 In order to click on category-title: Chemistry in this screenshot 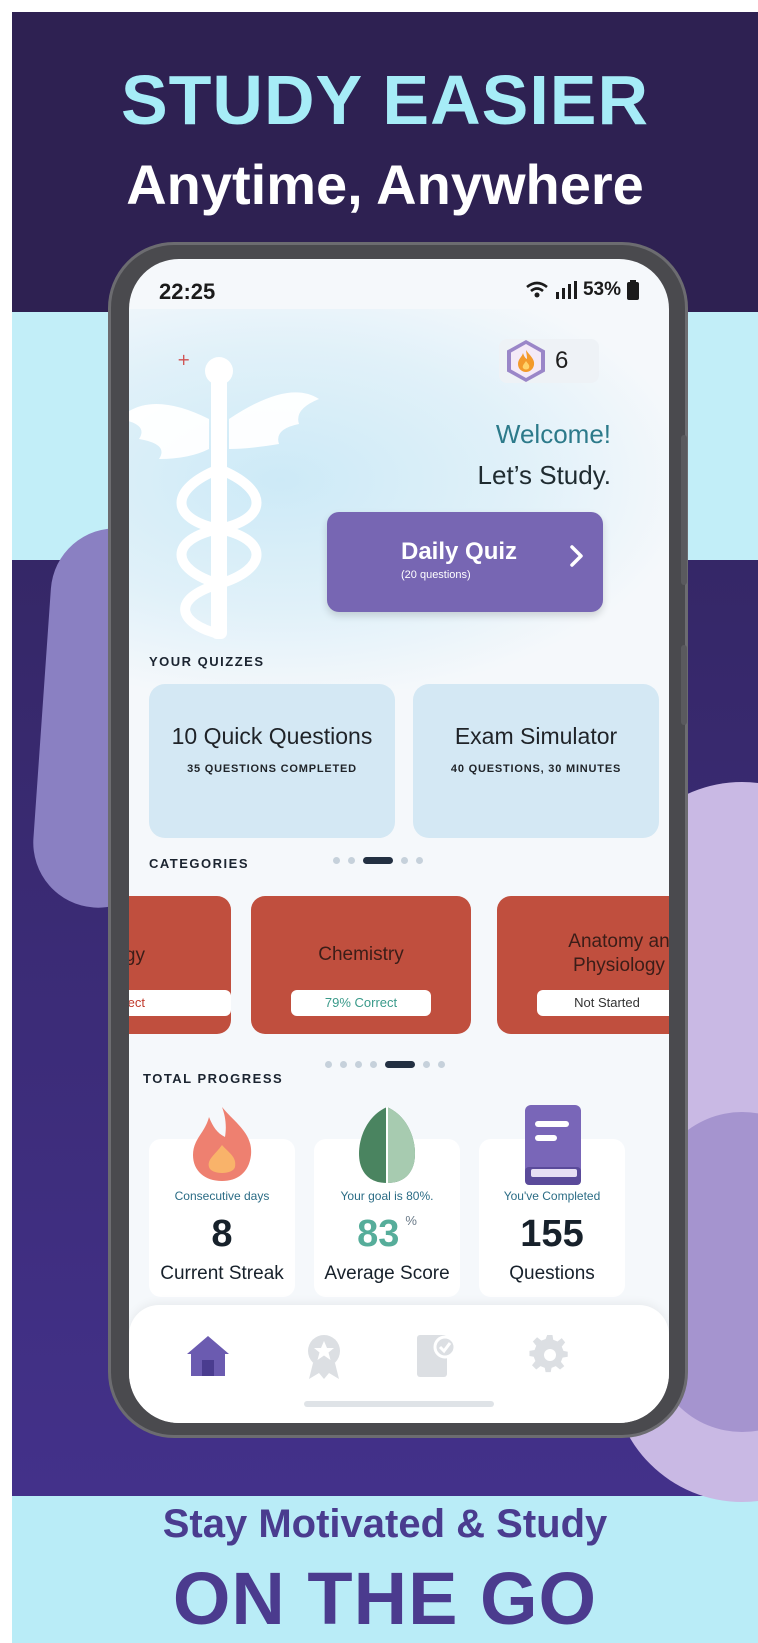, I will do `click(361, 954)`.